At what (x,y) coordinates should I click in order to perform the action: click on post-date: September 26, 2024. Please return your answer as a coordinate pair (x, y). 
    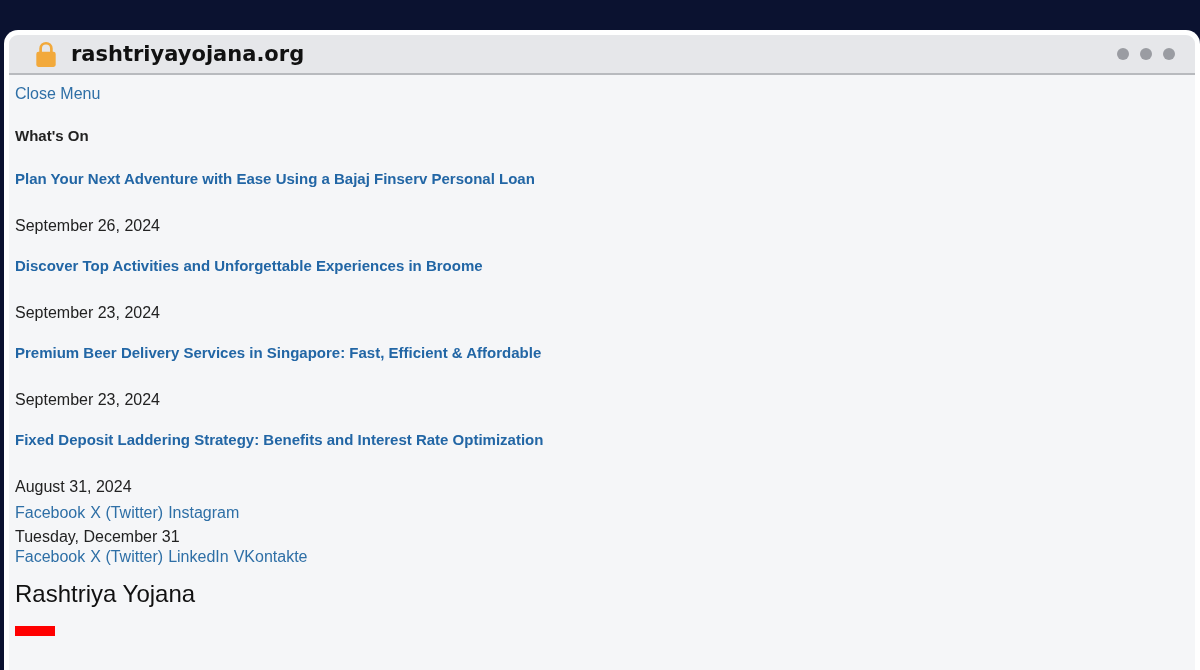
    Looking at the image, I should click on (87, 226).